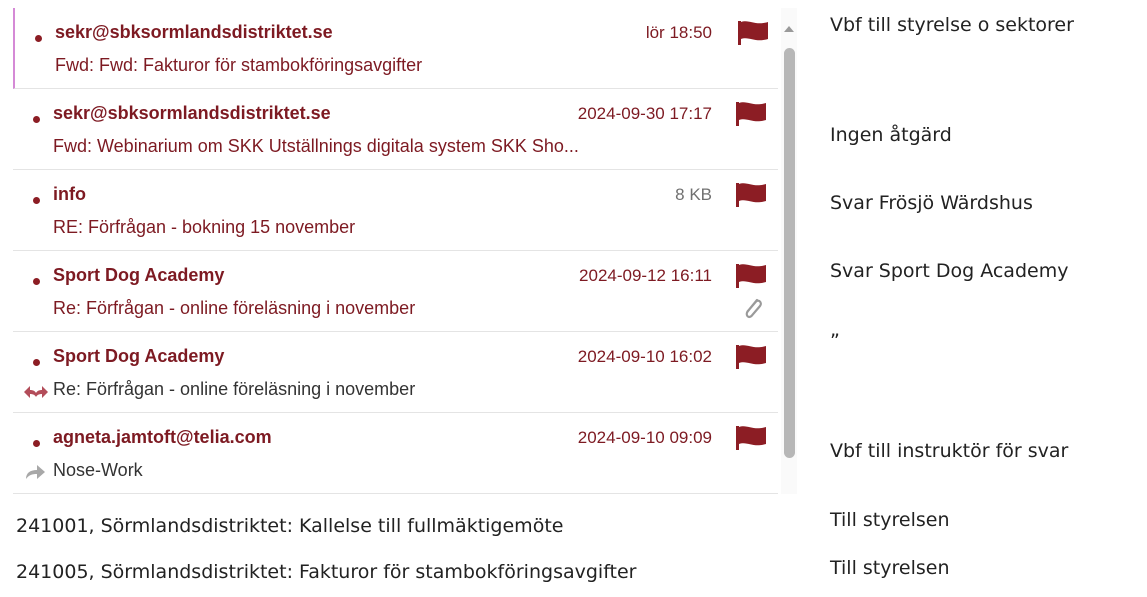  What do you see at coordinates (931, 203) in the screenshot?
I see `note-text: Svar Frösjö Wärdshus` at bounding box center [931, 203].